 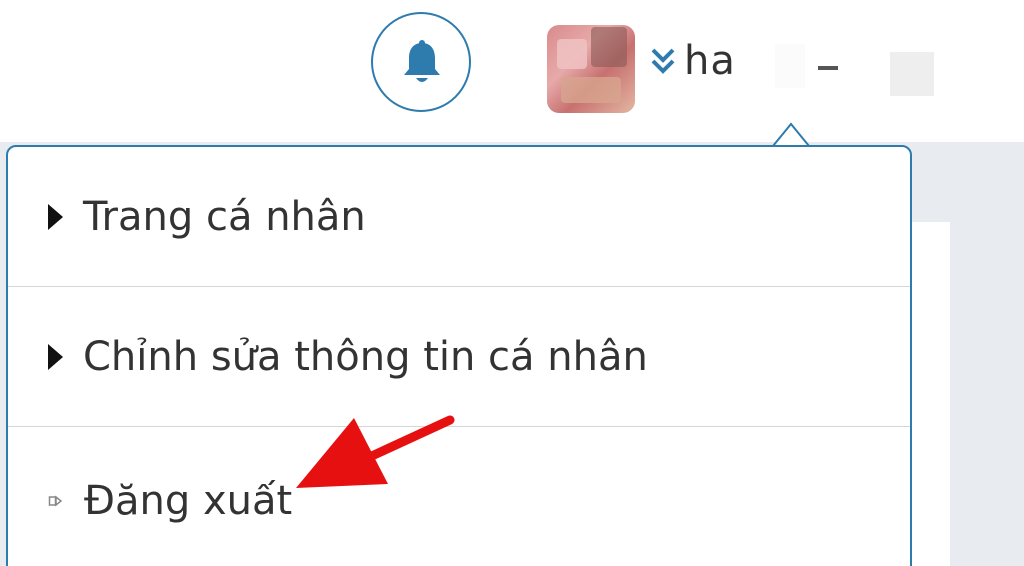 I want to click on avatar, so click(x=591, y=69).